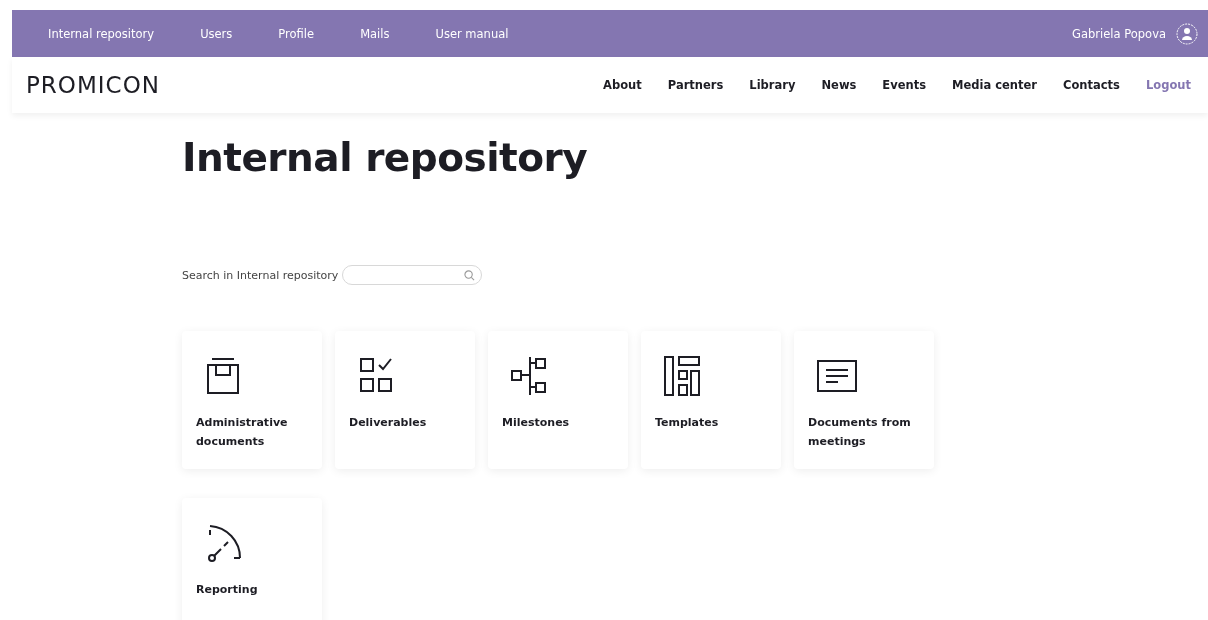  What do you see at coordinates (904, 85) in the screenshot?
I see `nav-link: Events` at bounding box center [904, 85].